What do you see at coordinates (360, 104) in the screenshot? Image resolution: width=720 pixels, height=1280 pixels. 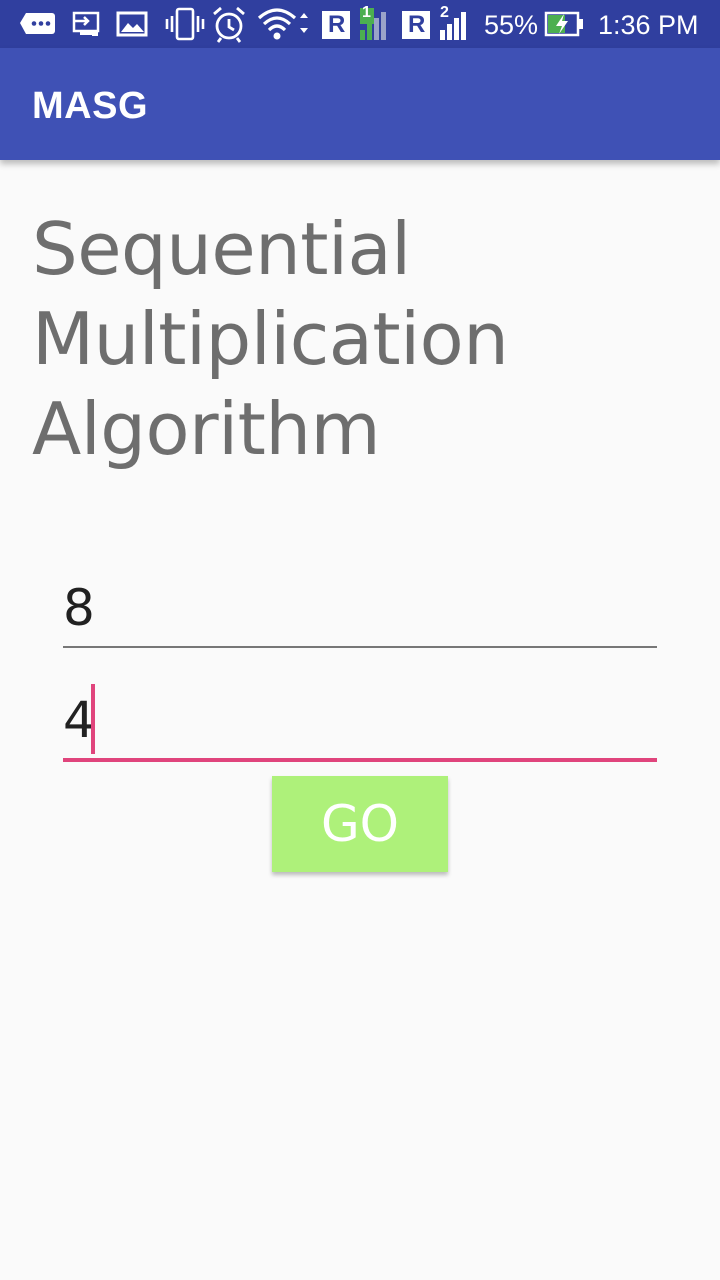 I see `app-bar: MASG` at bounding box center [360, 104].